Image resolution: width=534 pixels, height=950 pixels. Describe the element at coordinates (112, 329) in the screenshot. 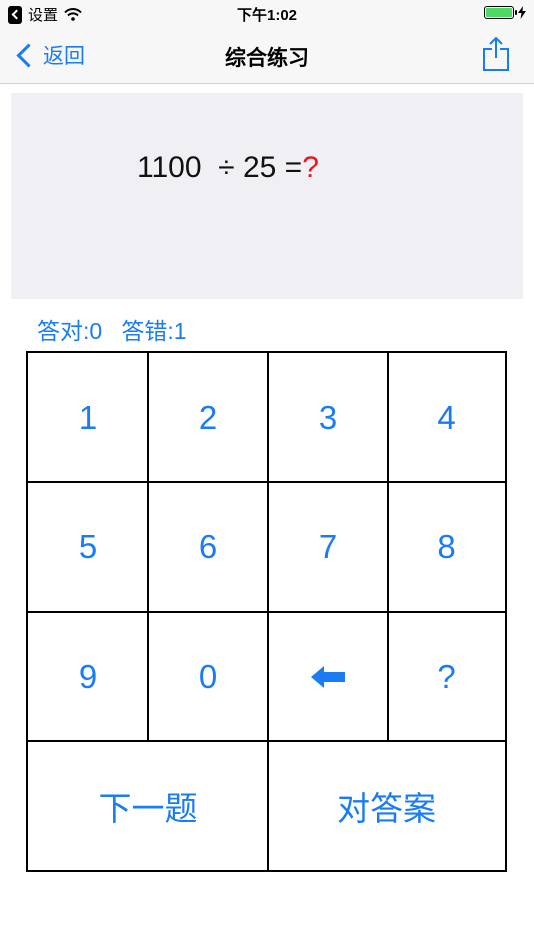

I see `score-line: 答对:0 答错:1` at that location.